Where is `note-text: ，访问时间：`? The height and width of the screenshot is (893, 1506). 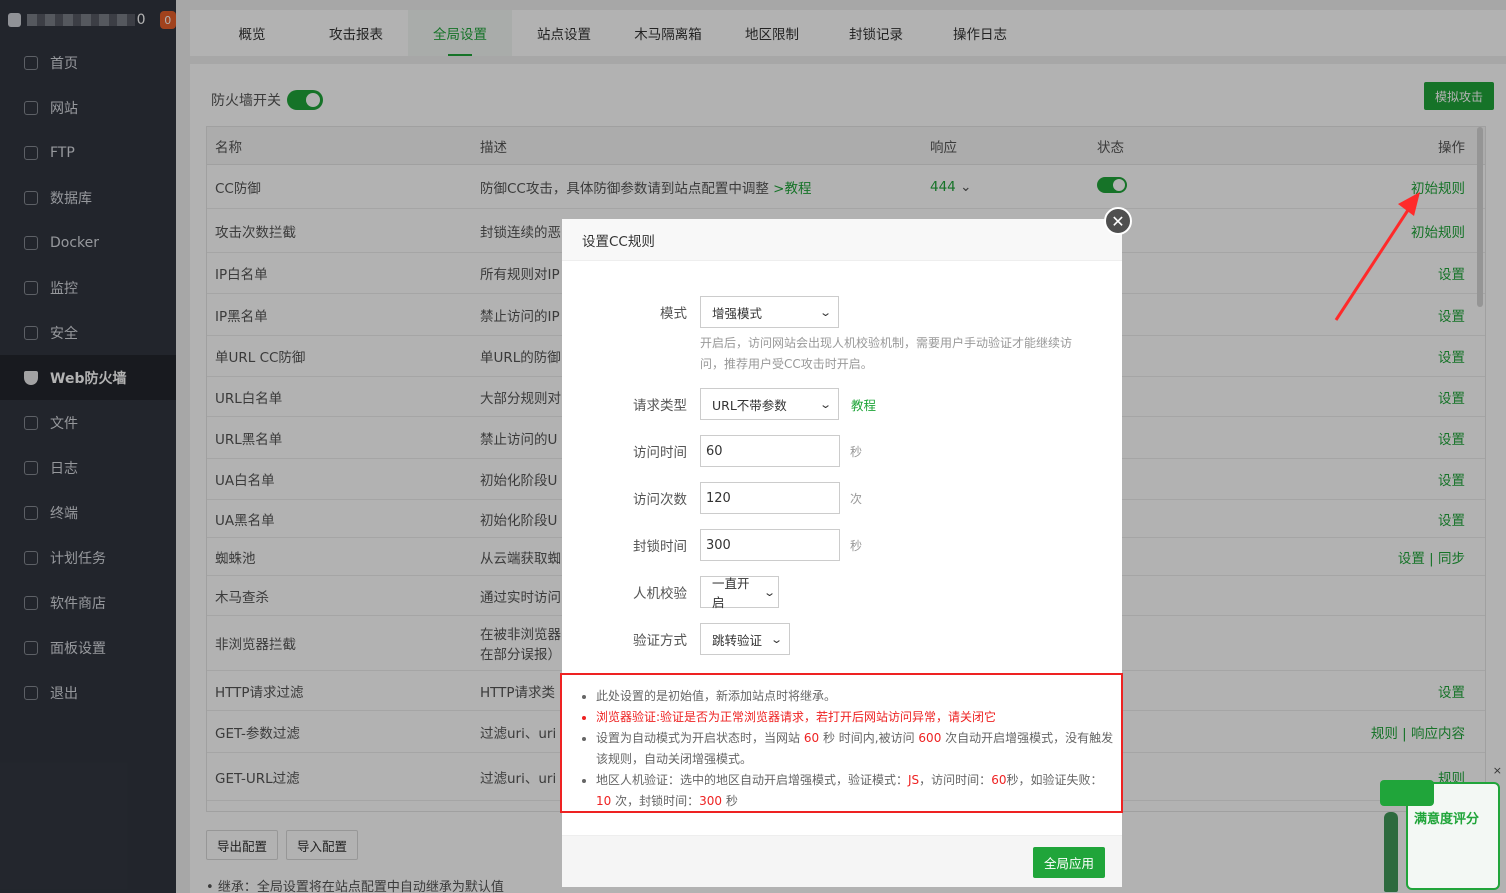 note-text: ，访问时间： is located at coordinates (955, 780).